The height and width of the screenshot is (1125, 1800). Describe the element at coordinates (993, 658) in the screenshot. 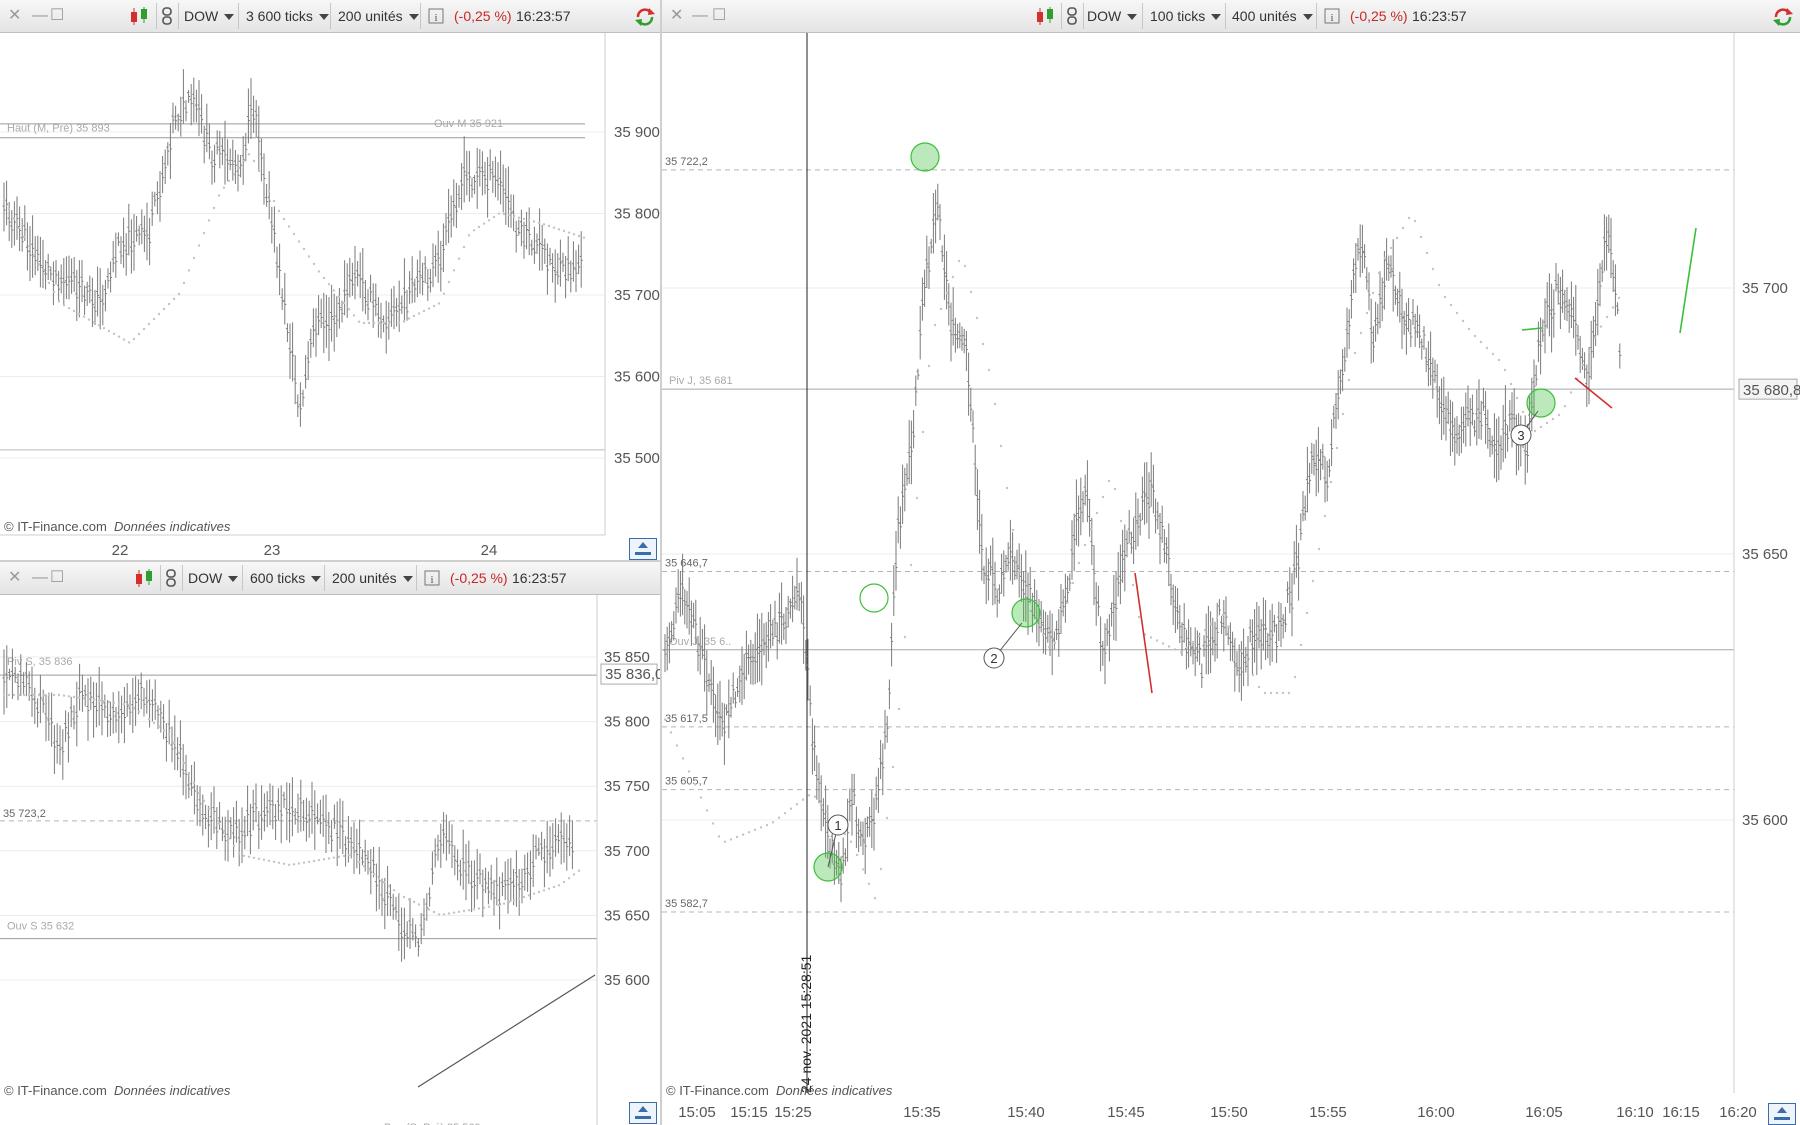

I see `annotation-marker-number: 2` at that location.